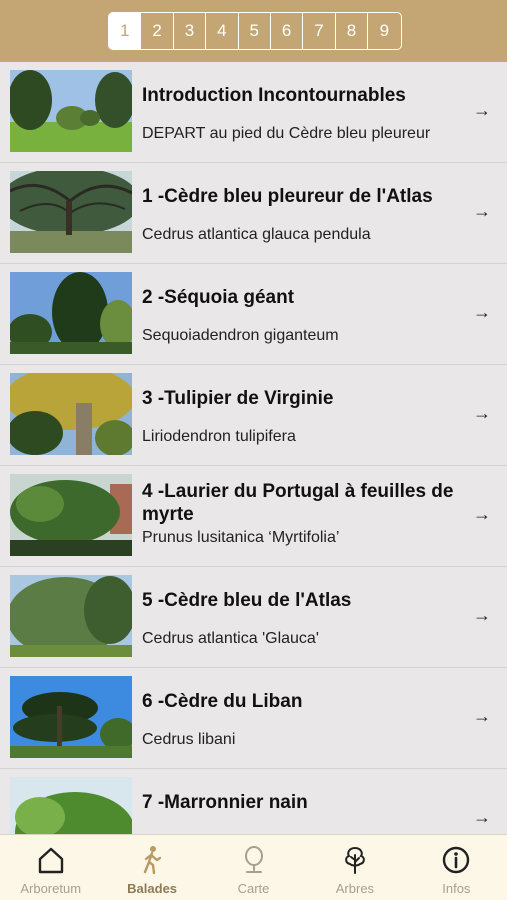 This screenshot has height=900, width=507. I want to click on tab-arboretum: Arboretum, so click(50, 867).